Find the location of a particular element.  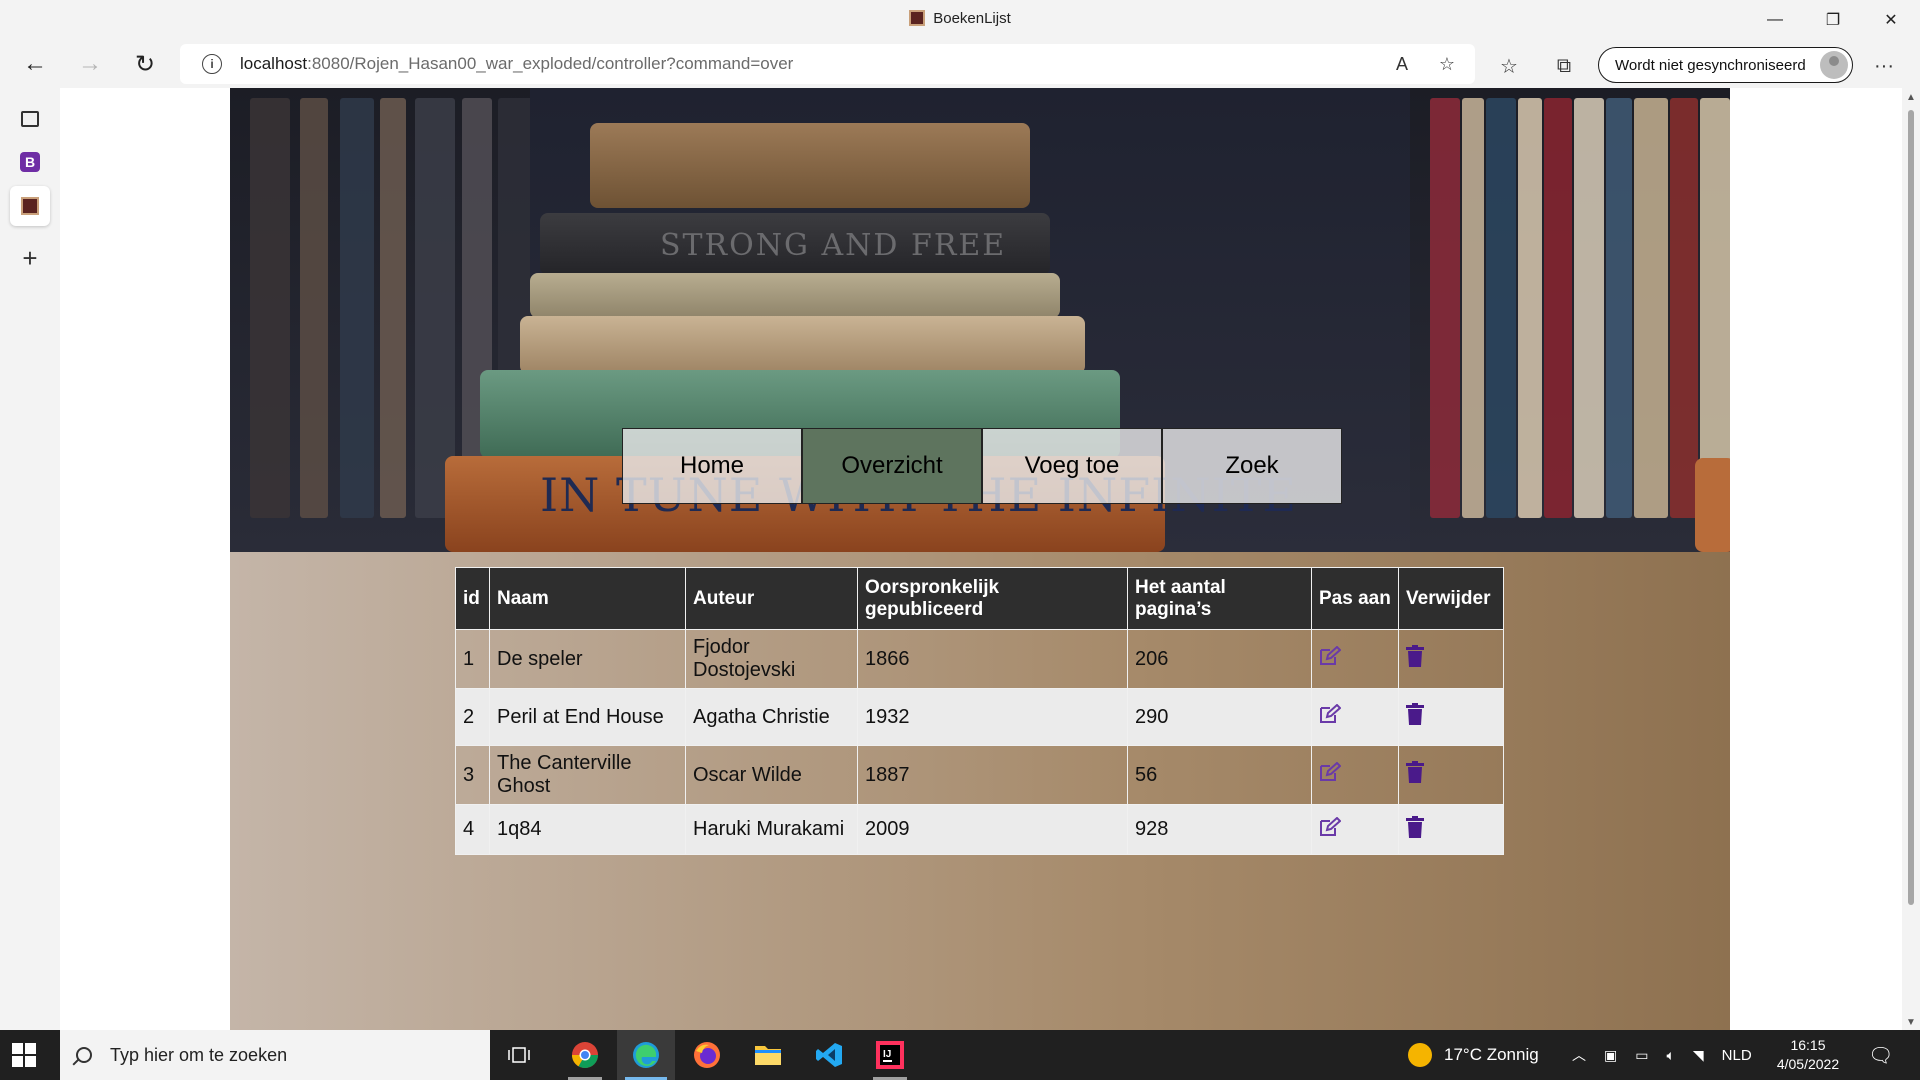

profile-sync-button: Wordt niet gesynchroniseerd is located at coordinates (1725, 65).